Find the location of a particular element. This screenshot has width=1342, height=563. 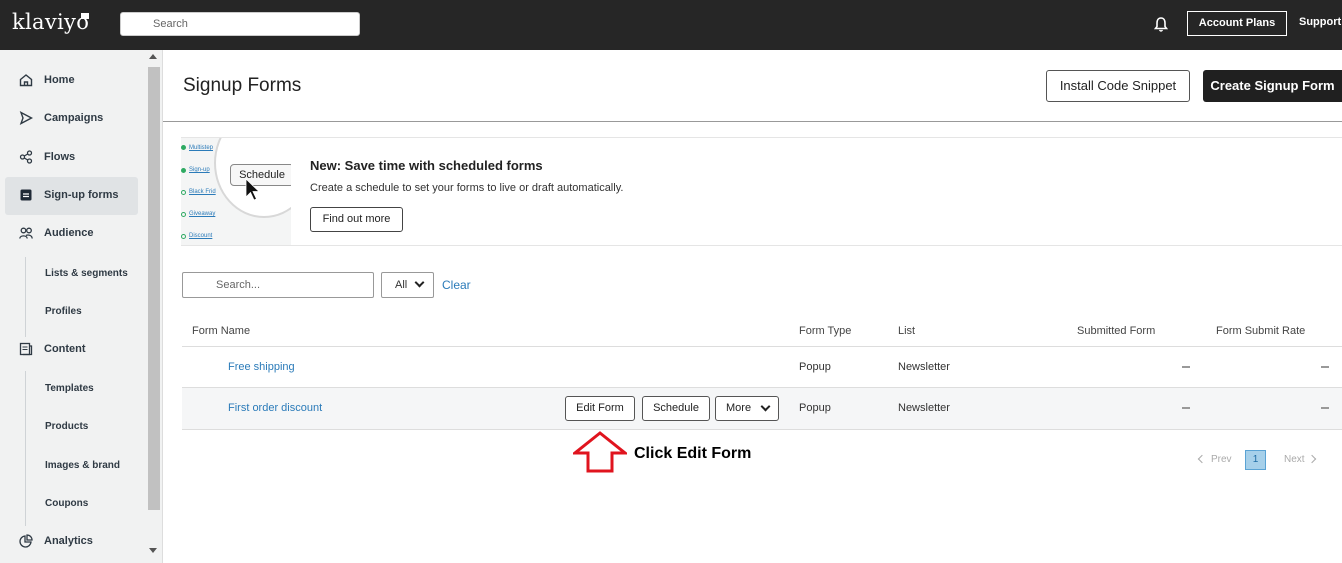

scrollbar-thumb is located at coordinates (154, 288).